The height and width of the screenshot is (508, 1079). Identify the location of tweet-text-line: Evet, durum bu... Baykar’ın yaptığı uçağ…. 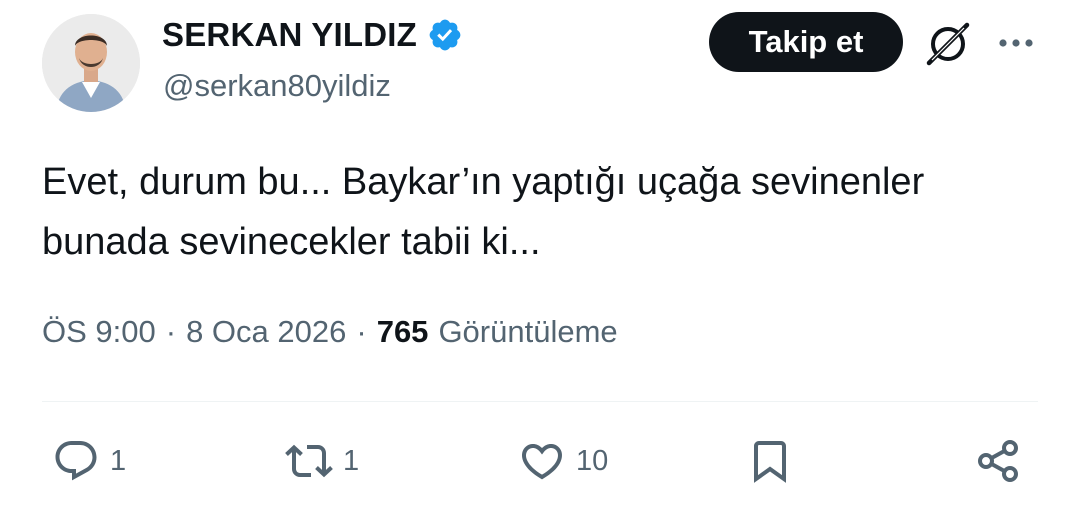
(483, 182).